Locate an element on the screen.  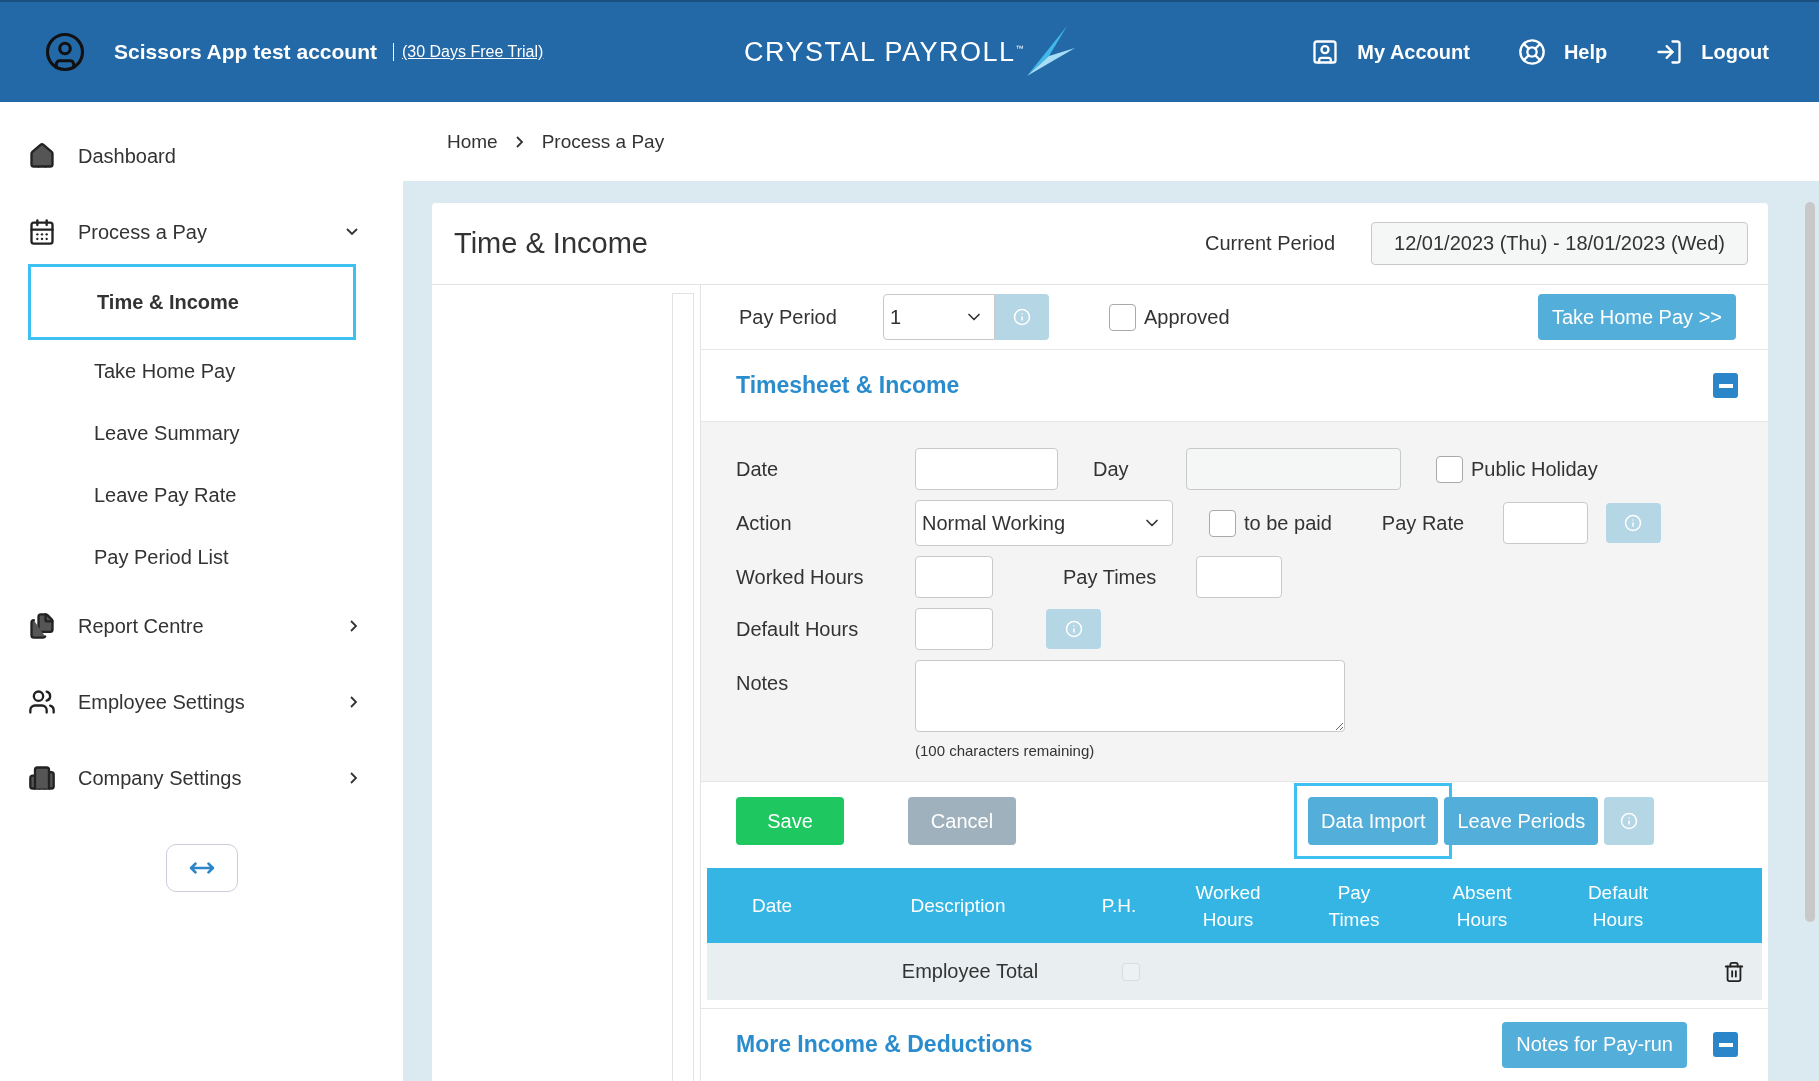
breadcrumb-separator-icon is located at coordinates (519, 141).